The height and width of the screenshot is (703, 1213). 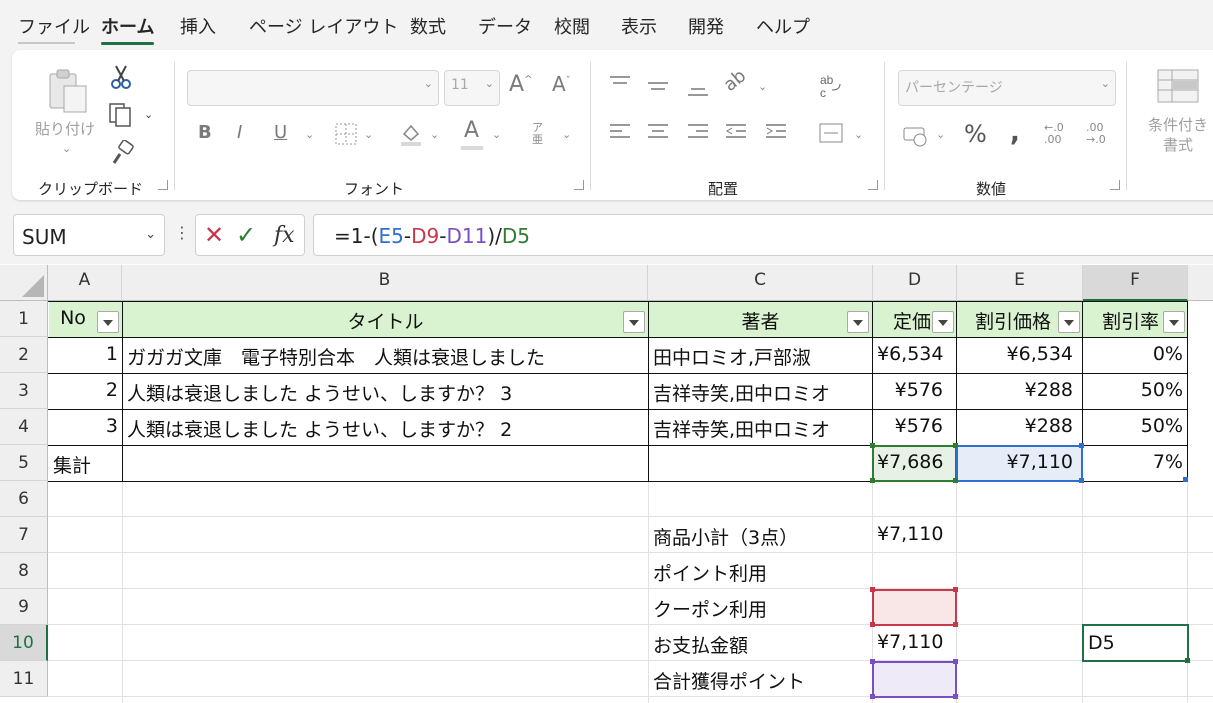 I want to click on font-size-combo: 11 ⌄, so click(x=472, y=88).